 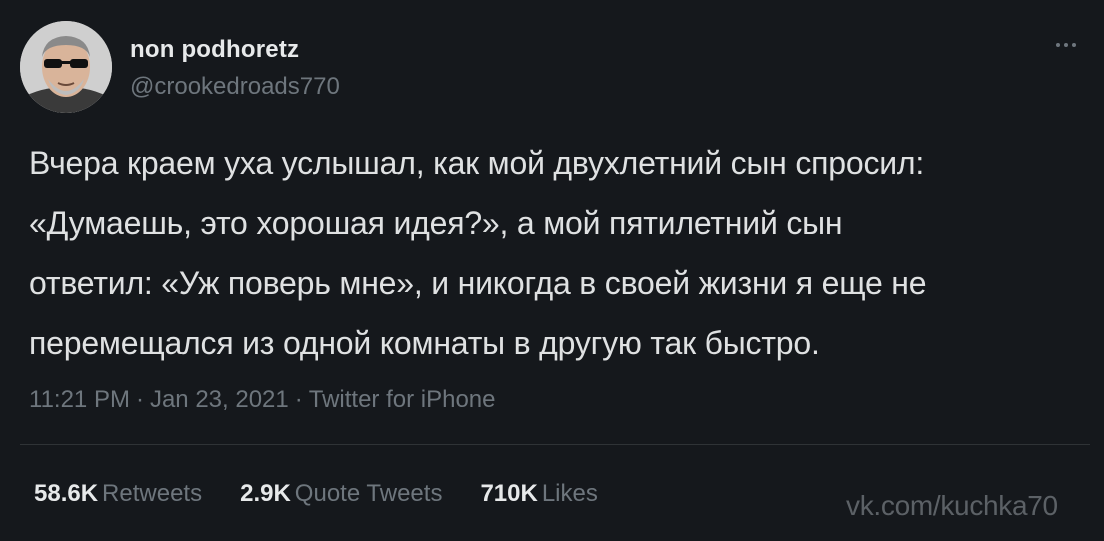 I want to click on tweet-date: Jan 23, 2021, so click(x=219, y=399).